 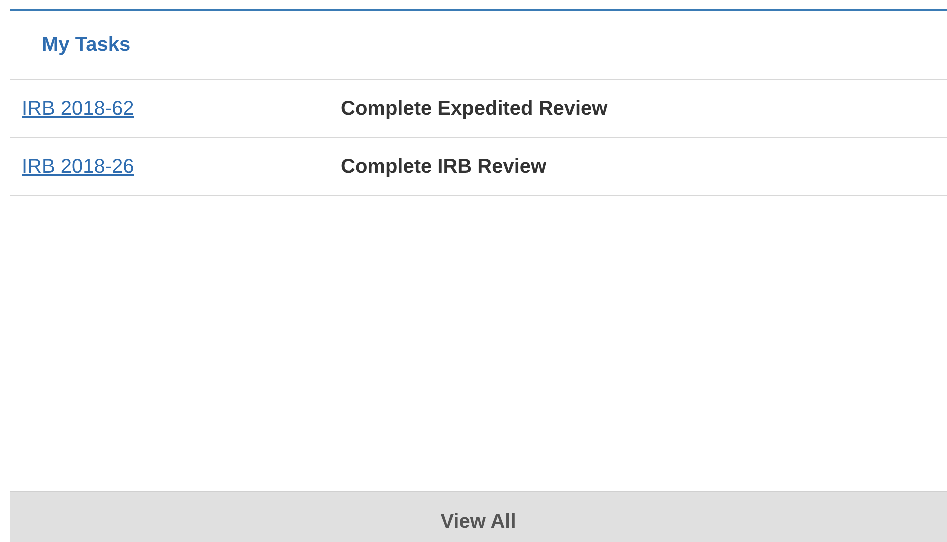 I want to click on task-name: Complete Expedited Review, so click(x=474, y=109).